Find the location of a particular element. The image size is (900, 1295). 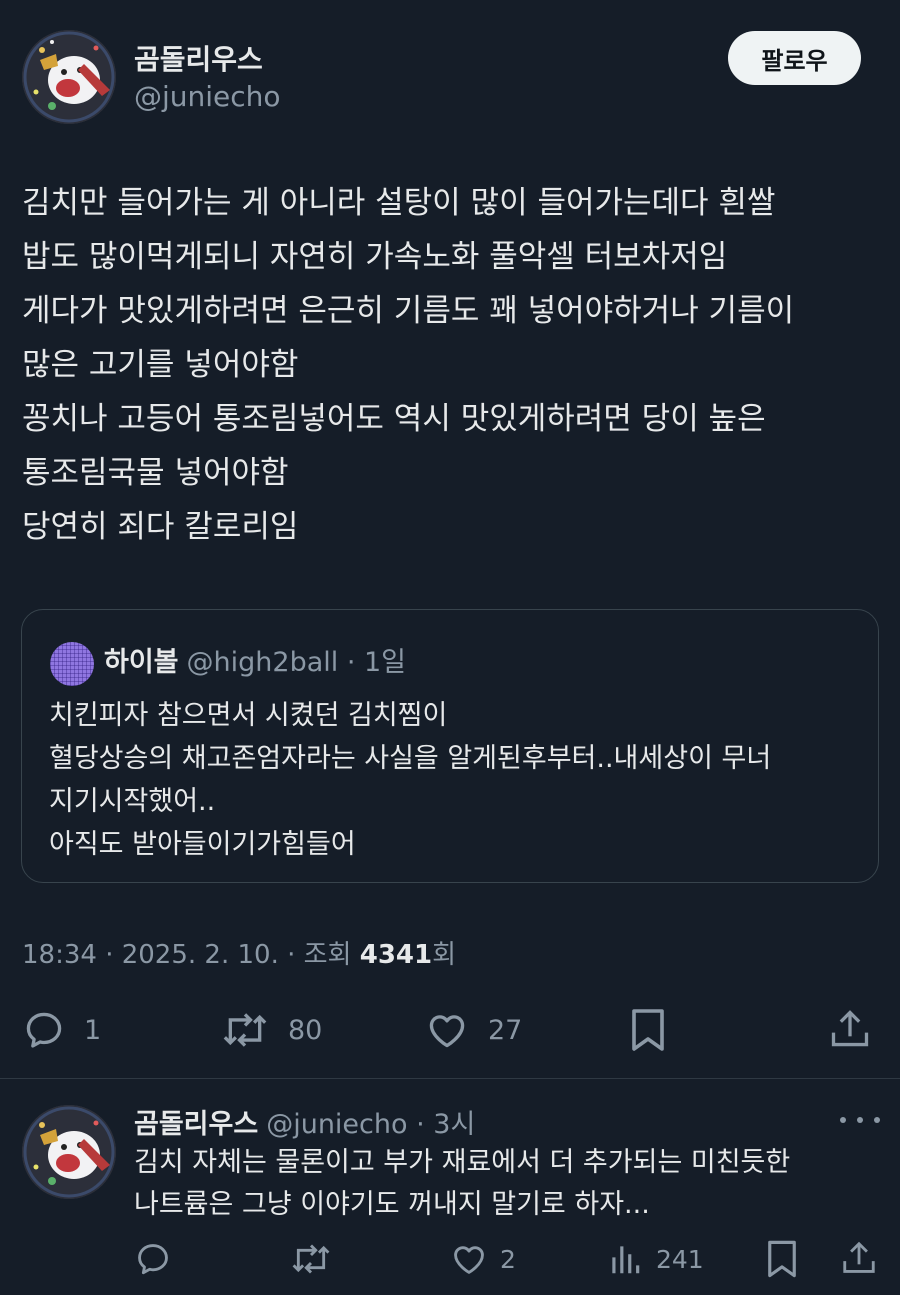

quoted-author-avatar is located at coordinates (72, 664).